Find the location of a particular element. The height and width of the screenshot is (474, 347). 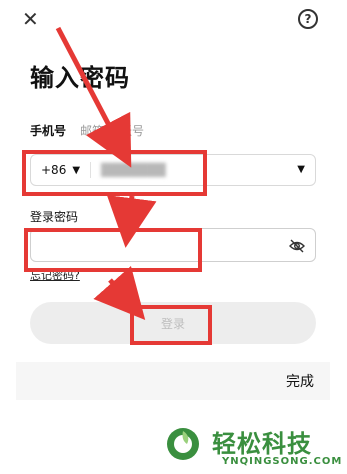

arrow-to-password is located at coordinates (131, 221).